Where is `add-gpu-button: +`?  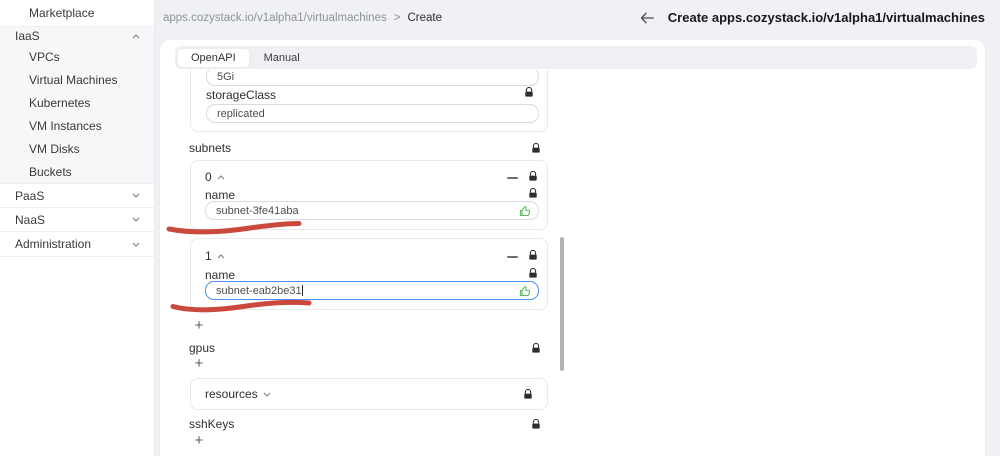 add-gpu-button: + is located at coordinates (199, 363).